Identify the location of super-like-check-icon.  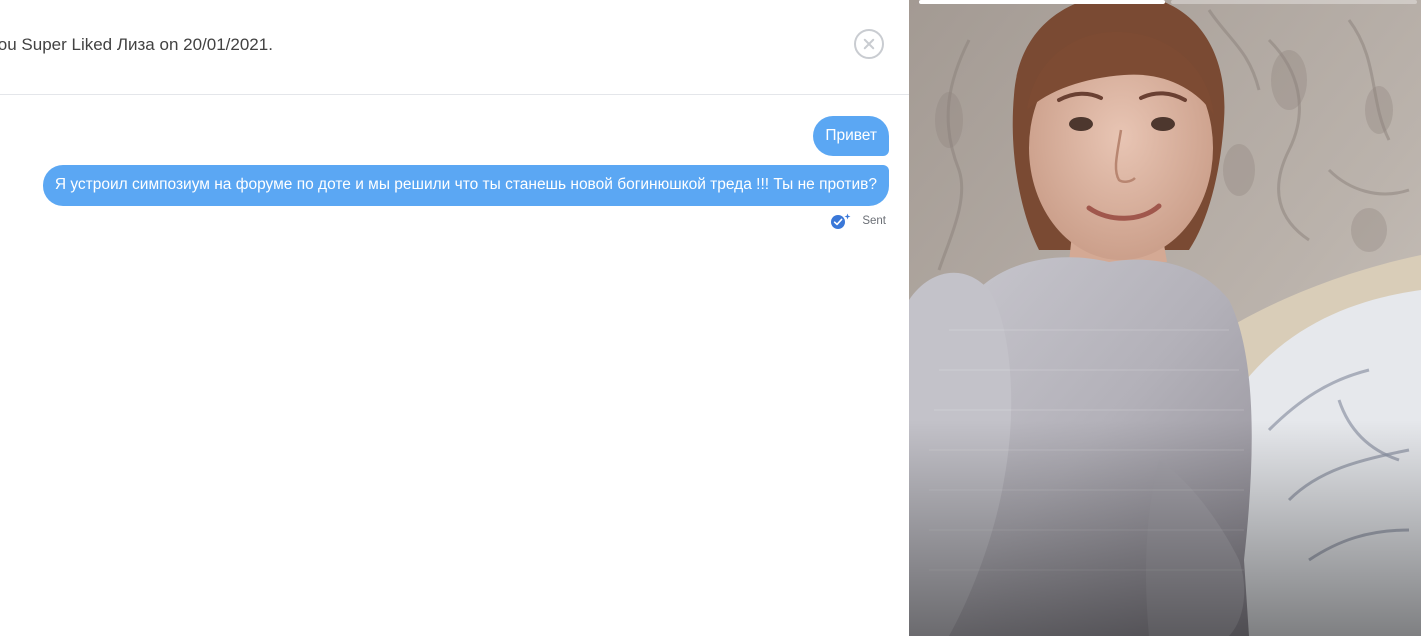
(841, 221).